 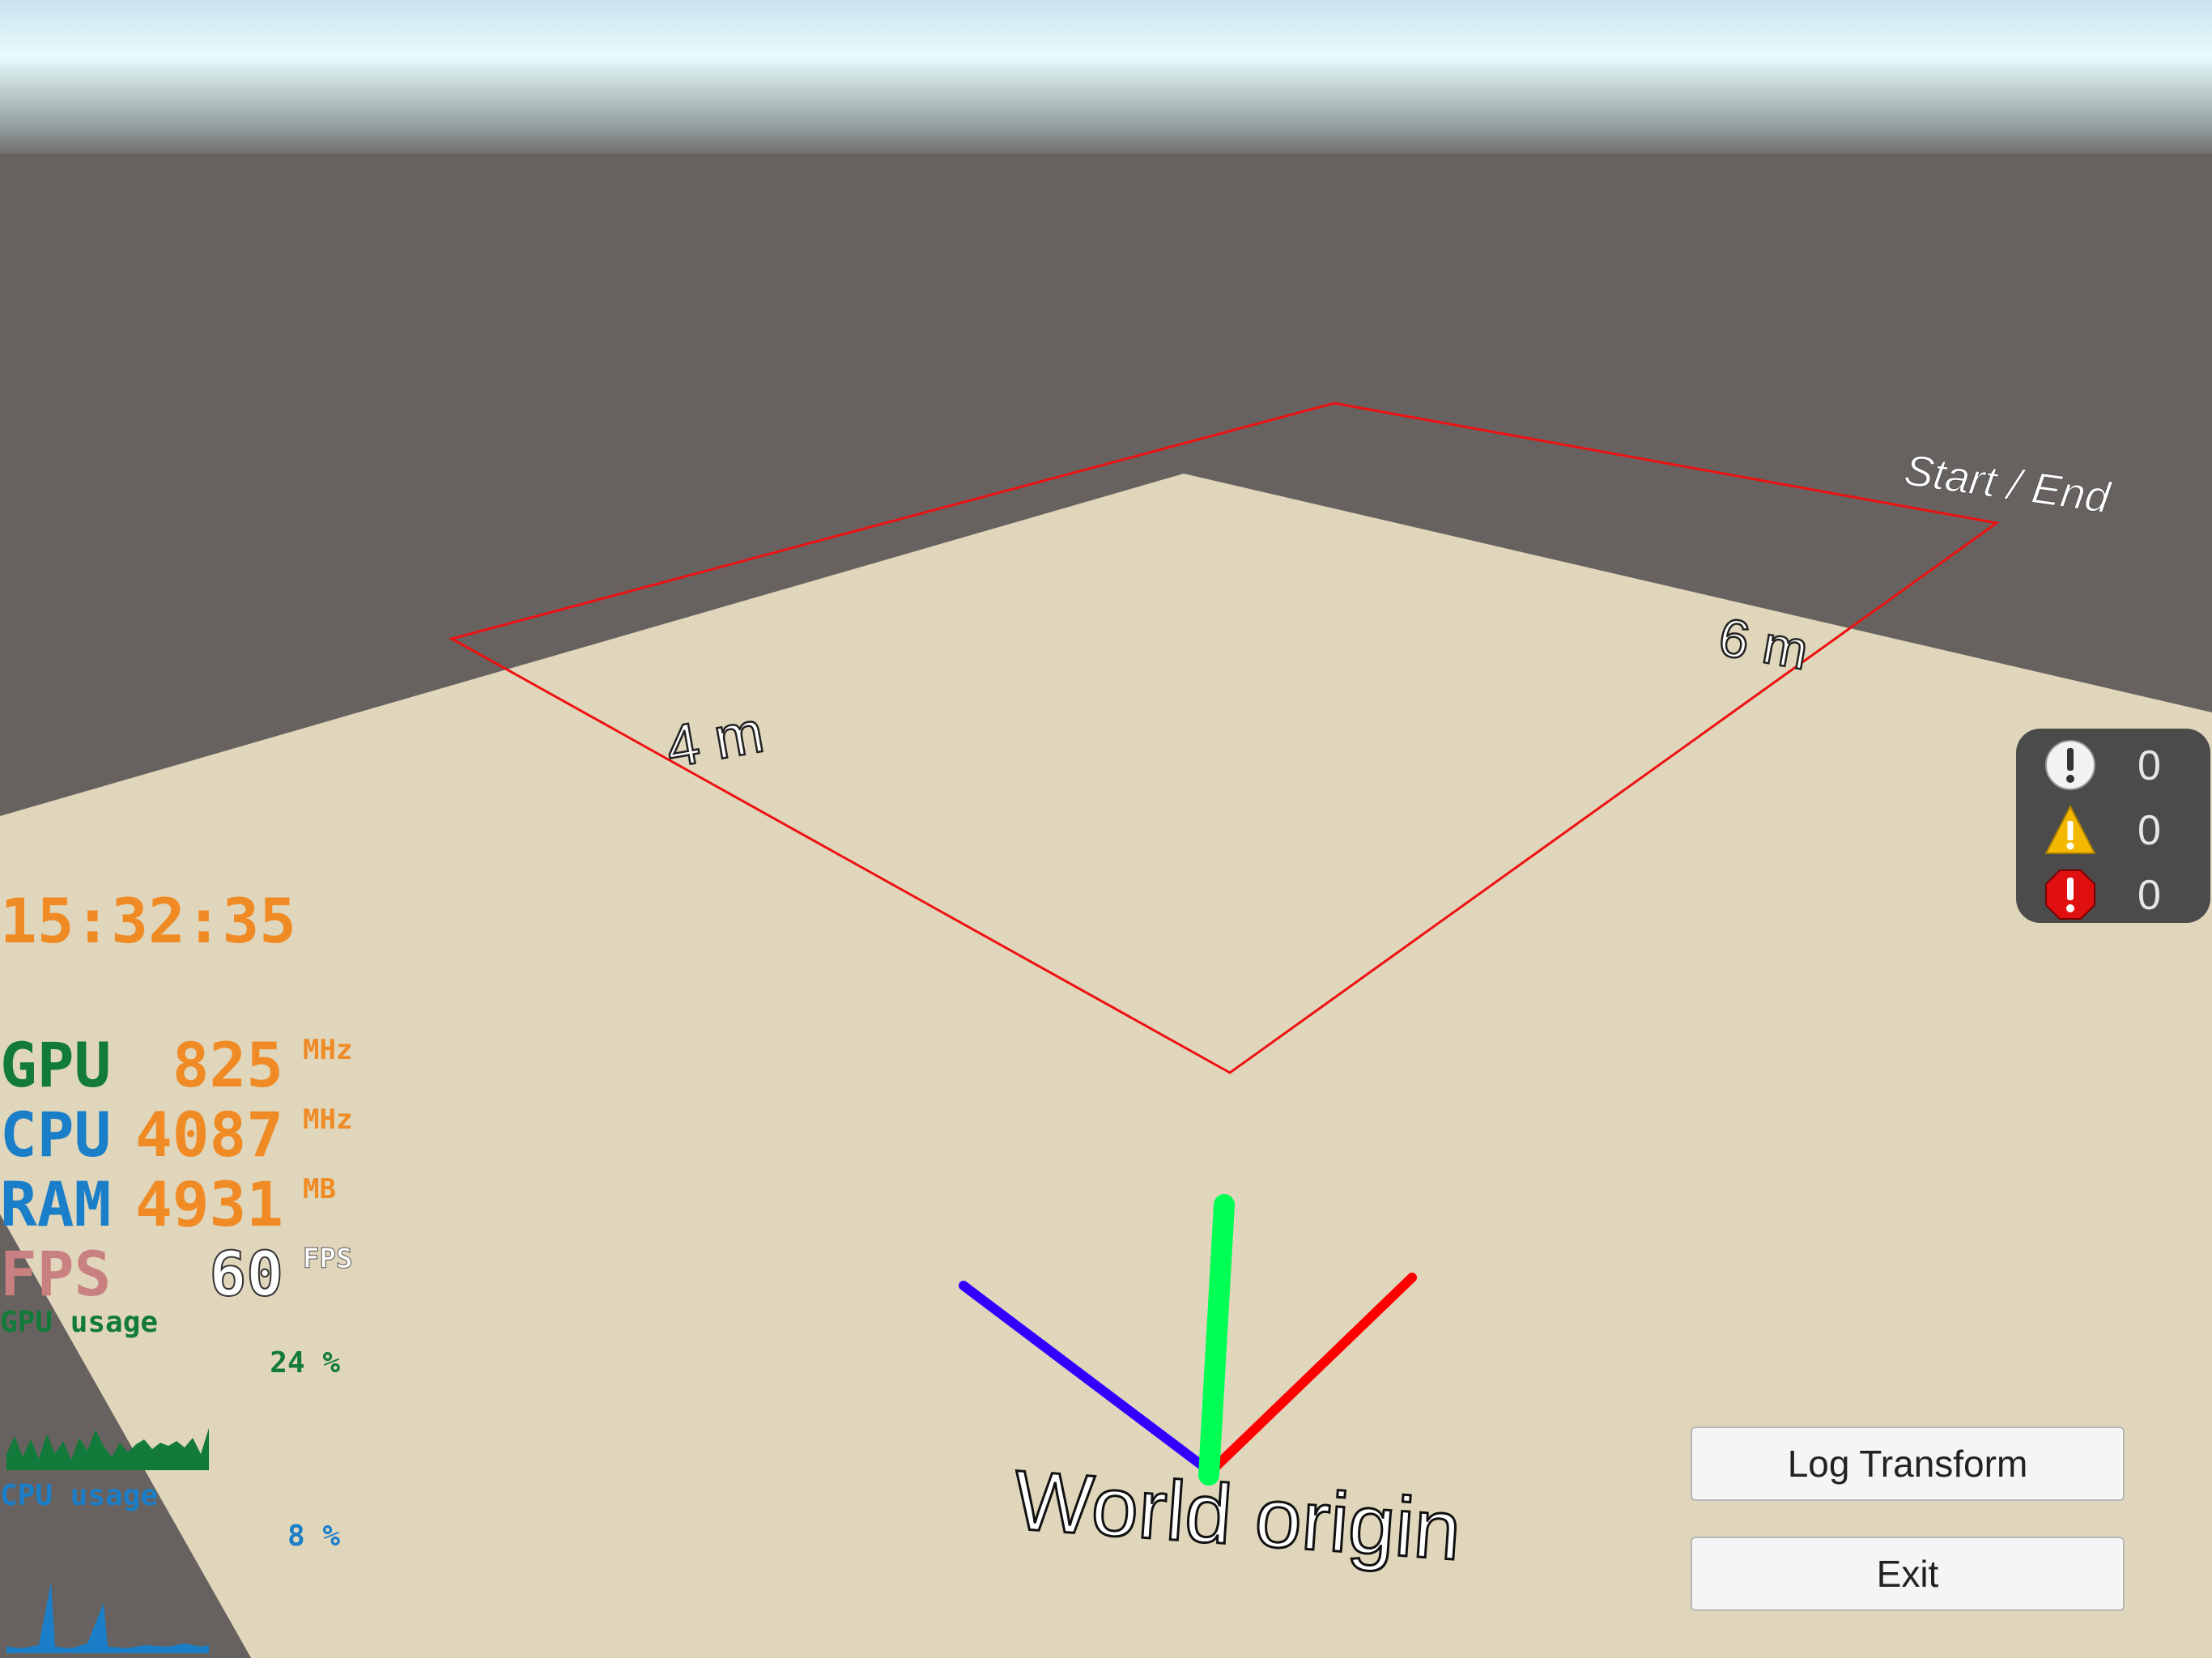 I want to click on gpu-stat-unit: MHz, so click(x=328, y=1050).